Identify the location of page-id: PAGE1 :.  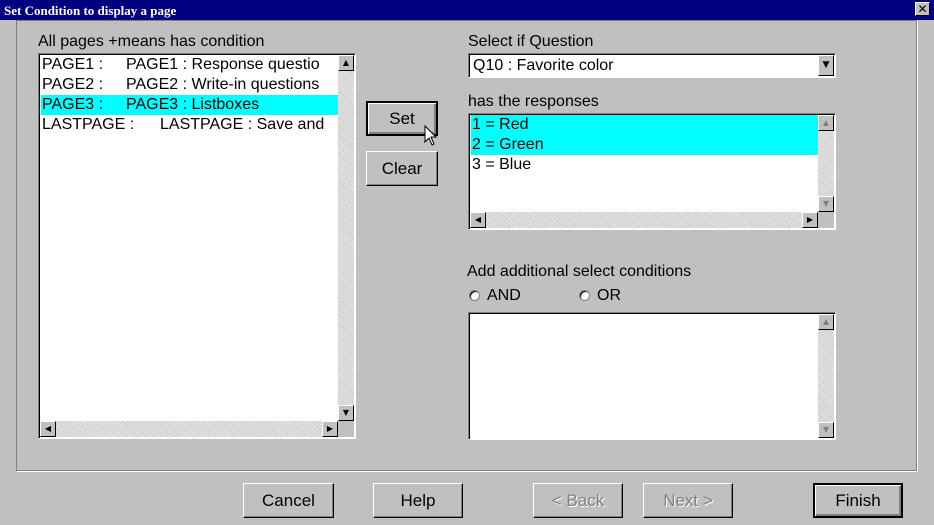
(73, 64).